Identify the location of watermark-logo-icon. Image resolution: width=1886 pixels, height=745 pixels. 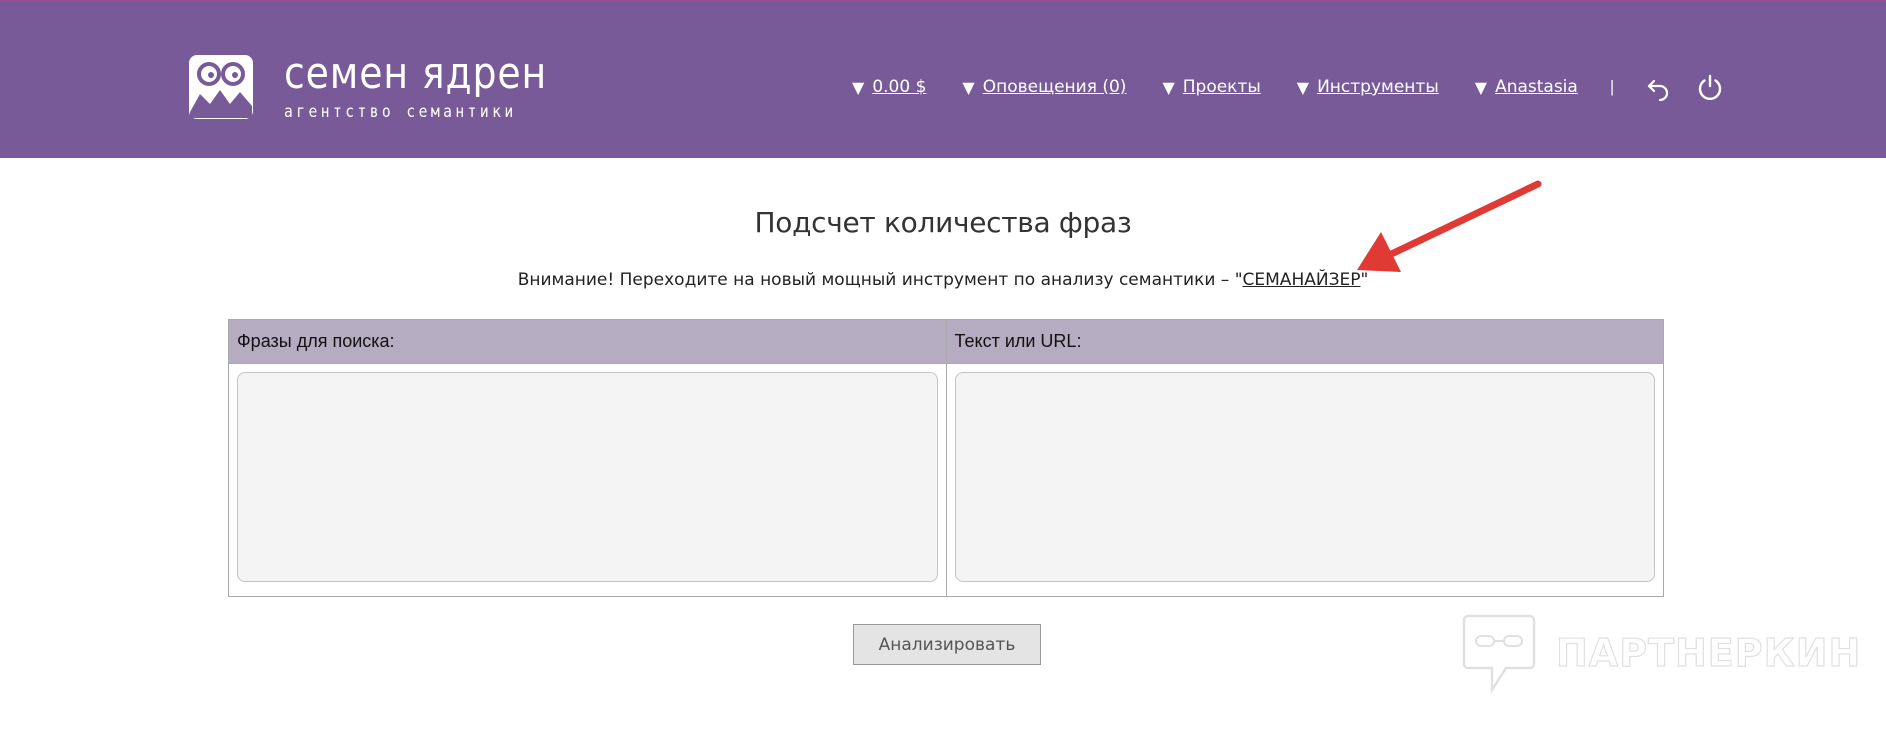
(1499, 654).